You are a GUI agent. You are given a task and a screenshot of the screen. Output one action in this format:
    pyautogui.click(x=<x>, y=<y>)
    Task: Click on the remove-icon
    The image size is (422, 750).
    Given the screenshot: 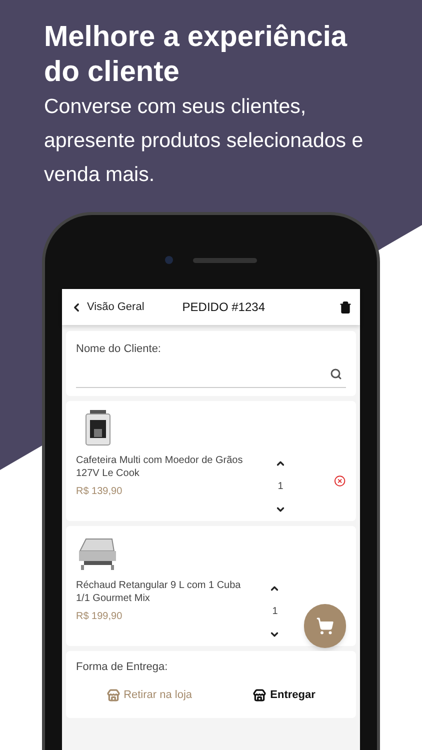 What is the action you would take?
    pyautogui.click(x=340, y=480)
    